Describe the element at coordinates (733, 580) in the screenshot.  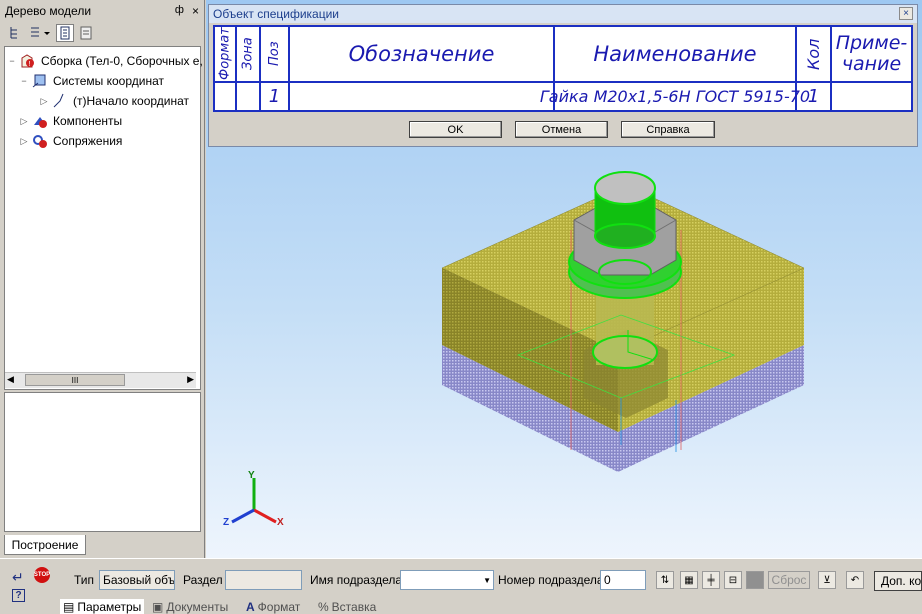
I see `row-format-icon: ⊟` at that location.